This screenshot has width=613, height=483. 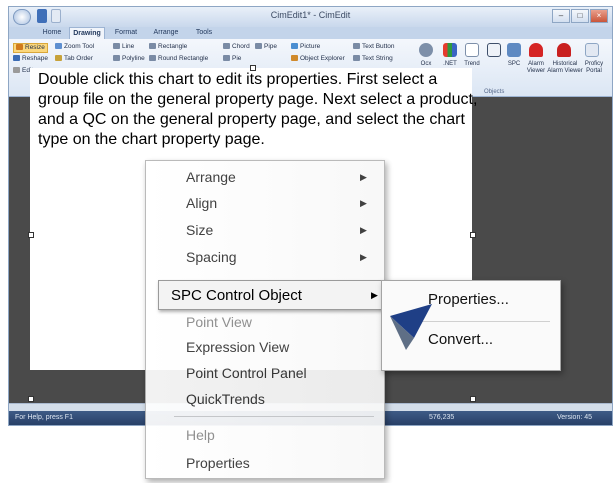 I want to click on tab-format: Format, so click(x=126, y=33).